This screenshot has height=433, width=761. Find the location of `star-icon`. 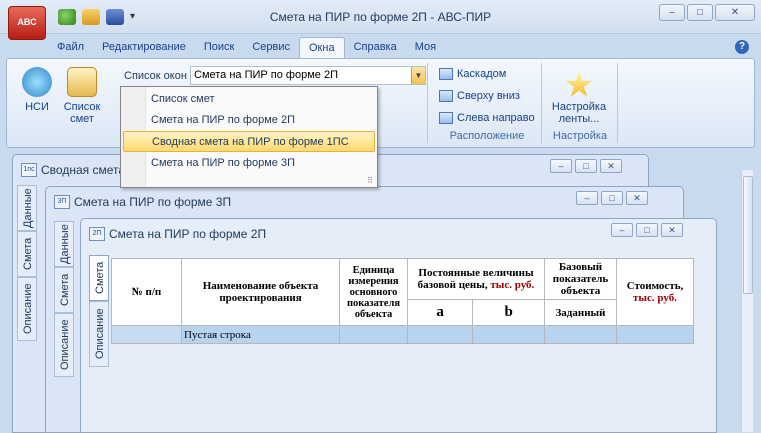

star-icon is located at coordinates (579, 84).